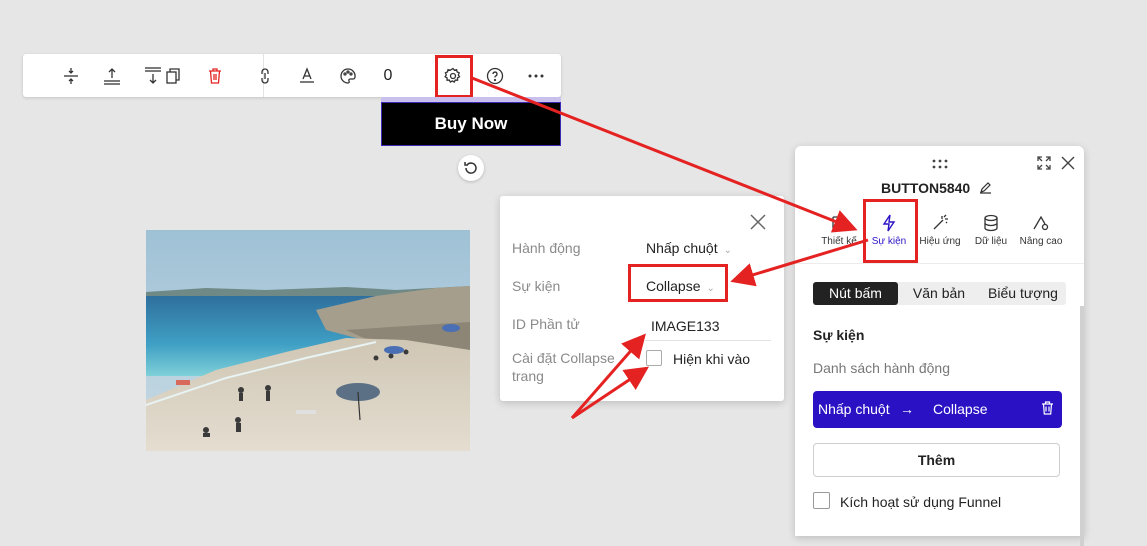 The width and height of the screenshot is (1147, 546). I want to click on action-select: Nhấp chuột ⌄, so click(689, 248).